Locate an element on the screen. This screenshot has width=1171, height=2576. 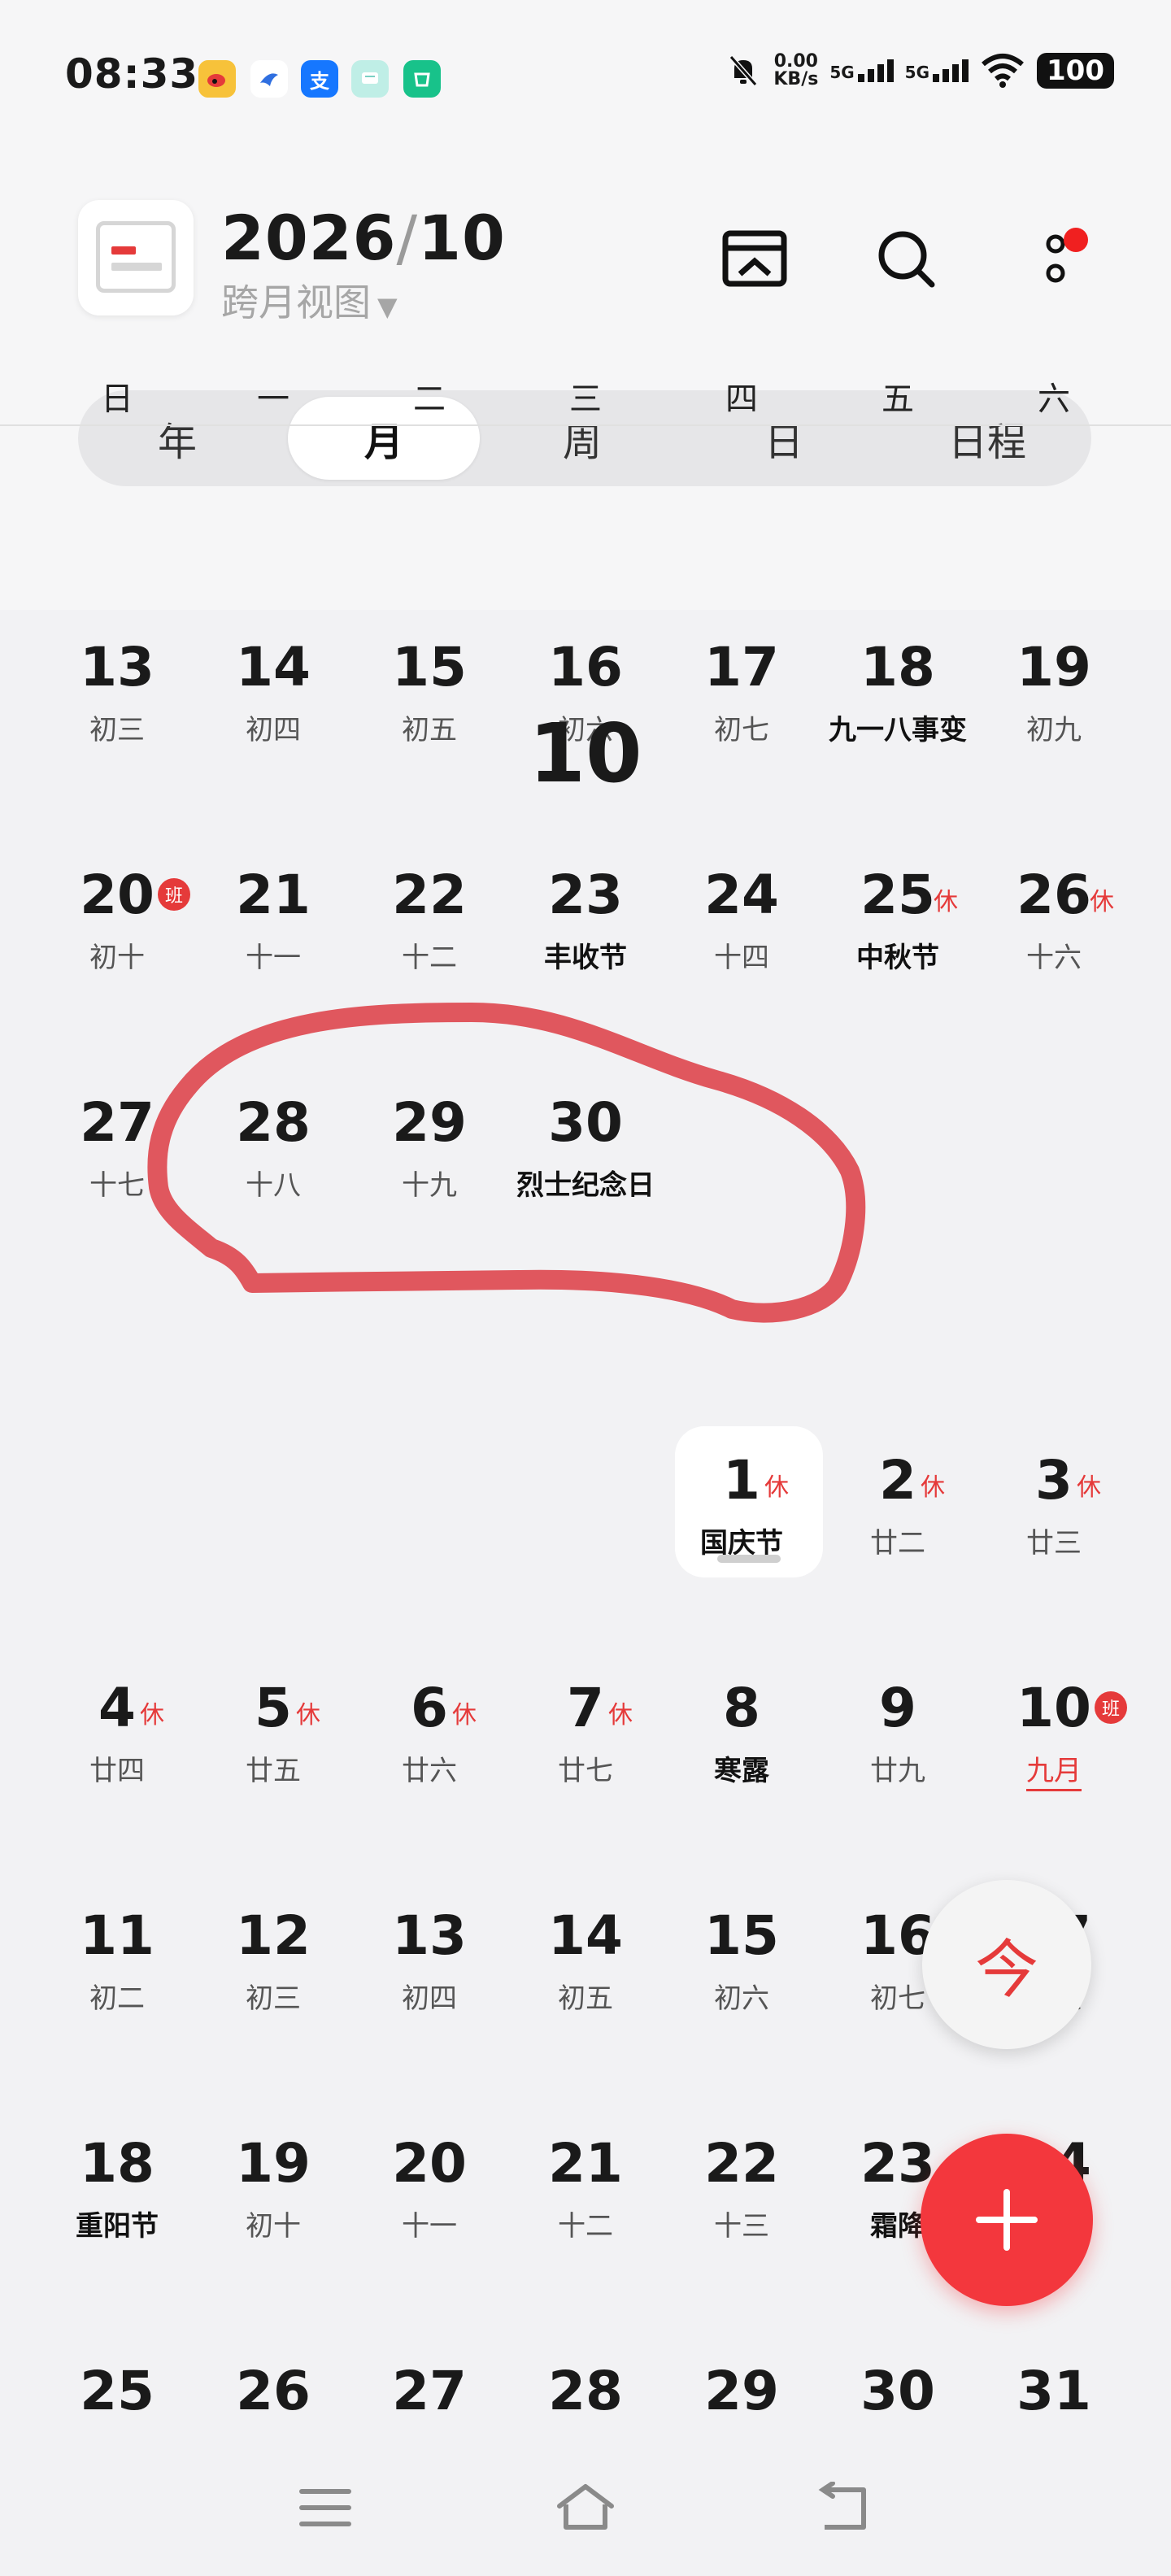
day-number: 15 is located at coordinates (742, 1935).